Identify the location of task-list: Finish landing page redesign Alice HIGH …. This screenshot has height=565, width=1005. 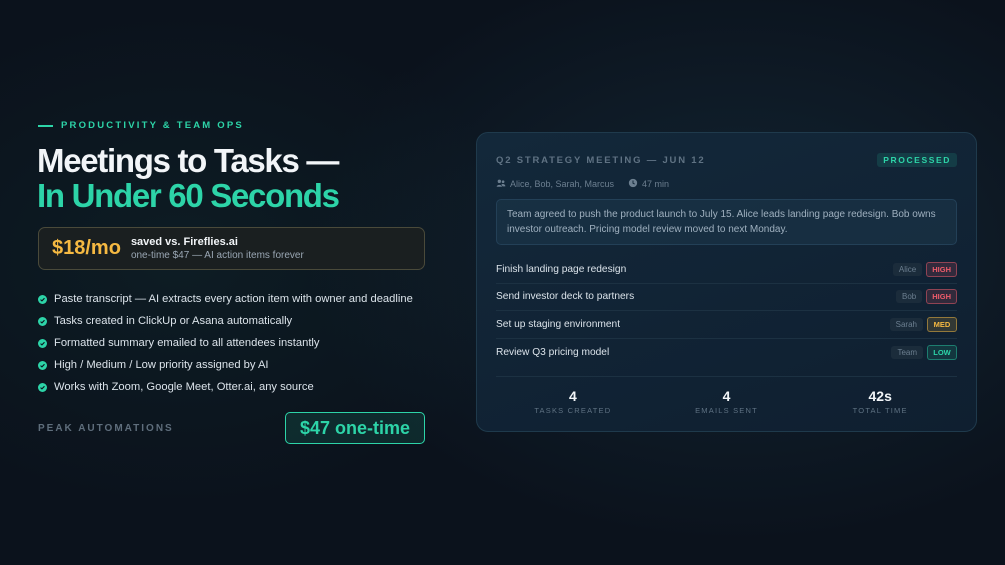
(726, 311).